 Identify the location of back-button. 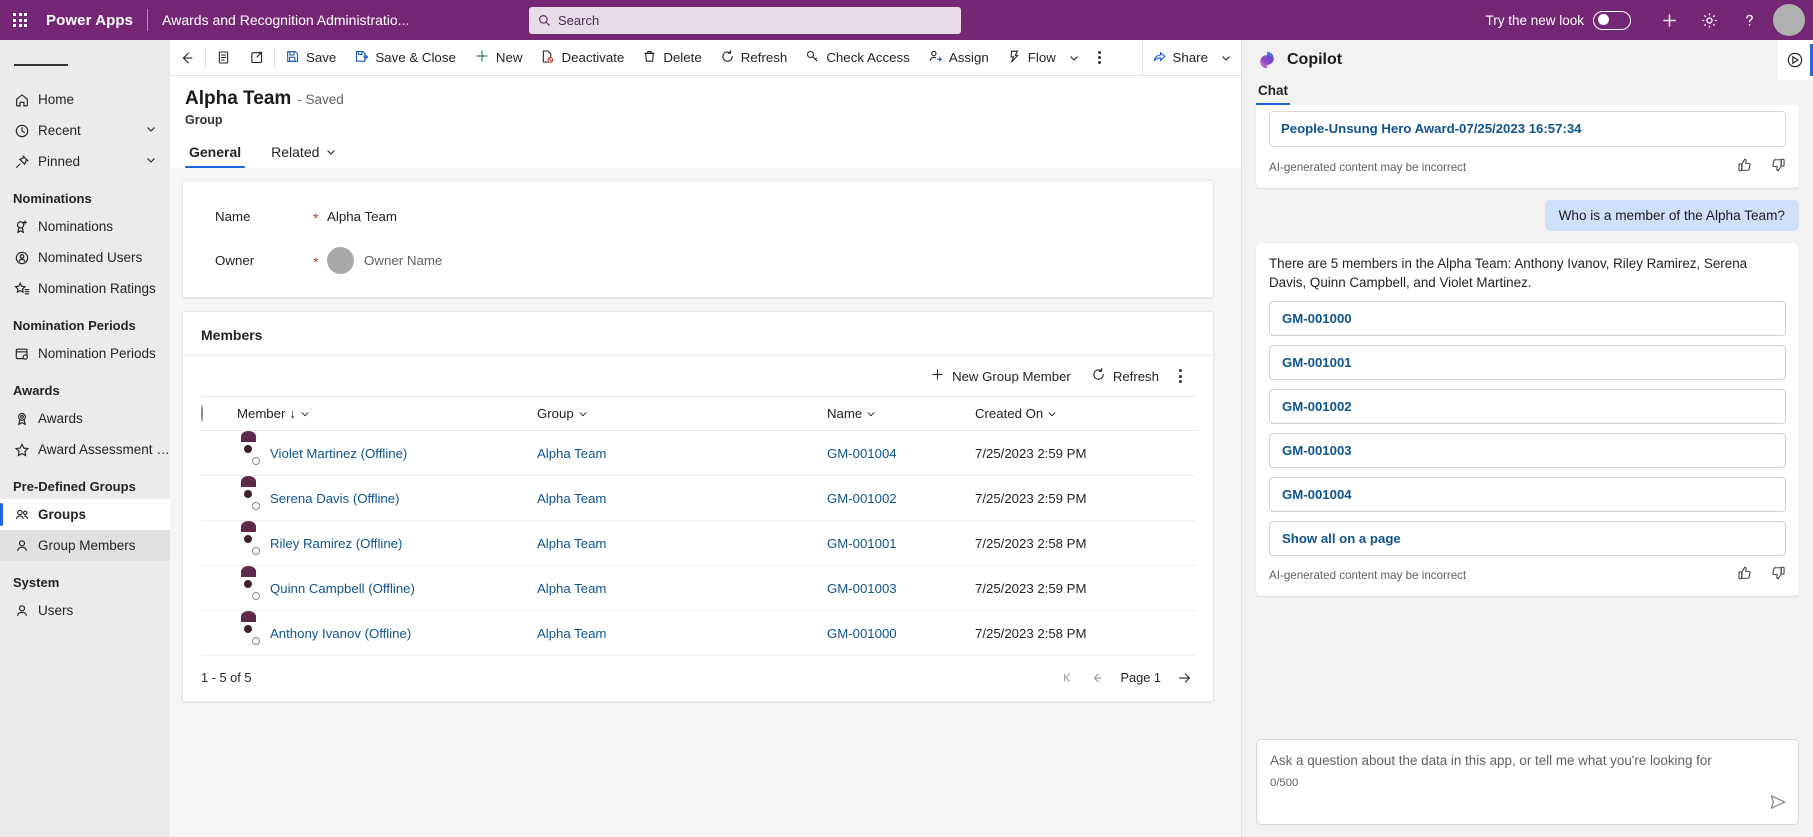
(187, 58).